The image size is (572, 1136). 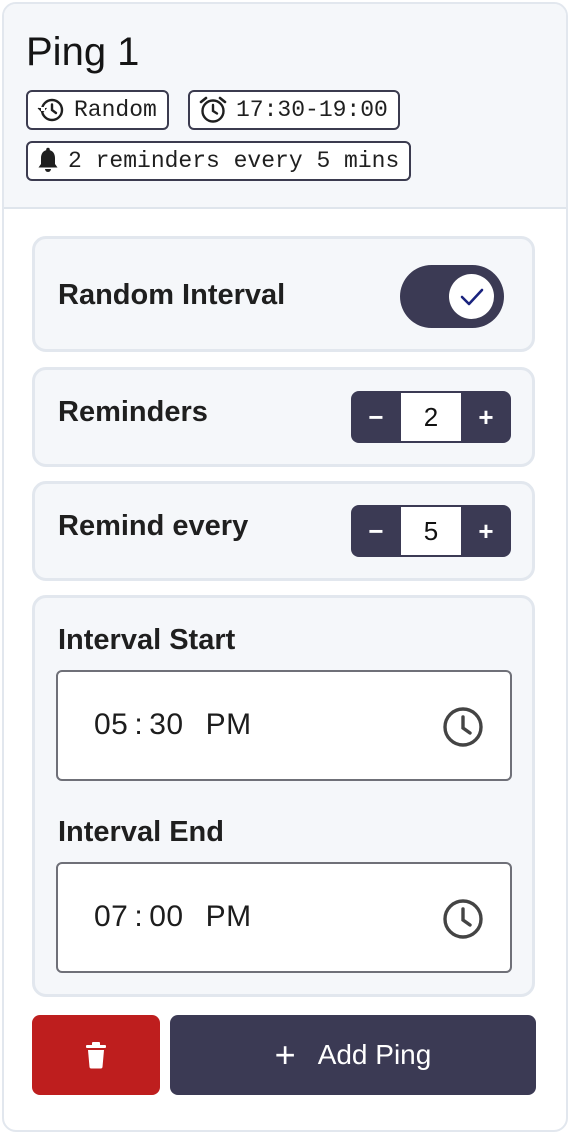 I want to click on bell-icon, so click(x=48, y=159).